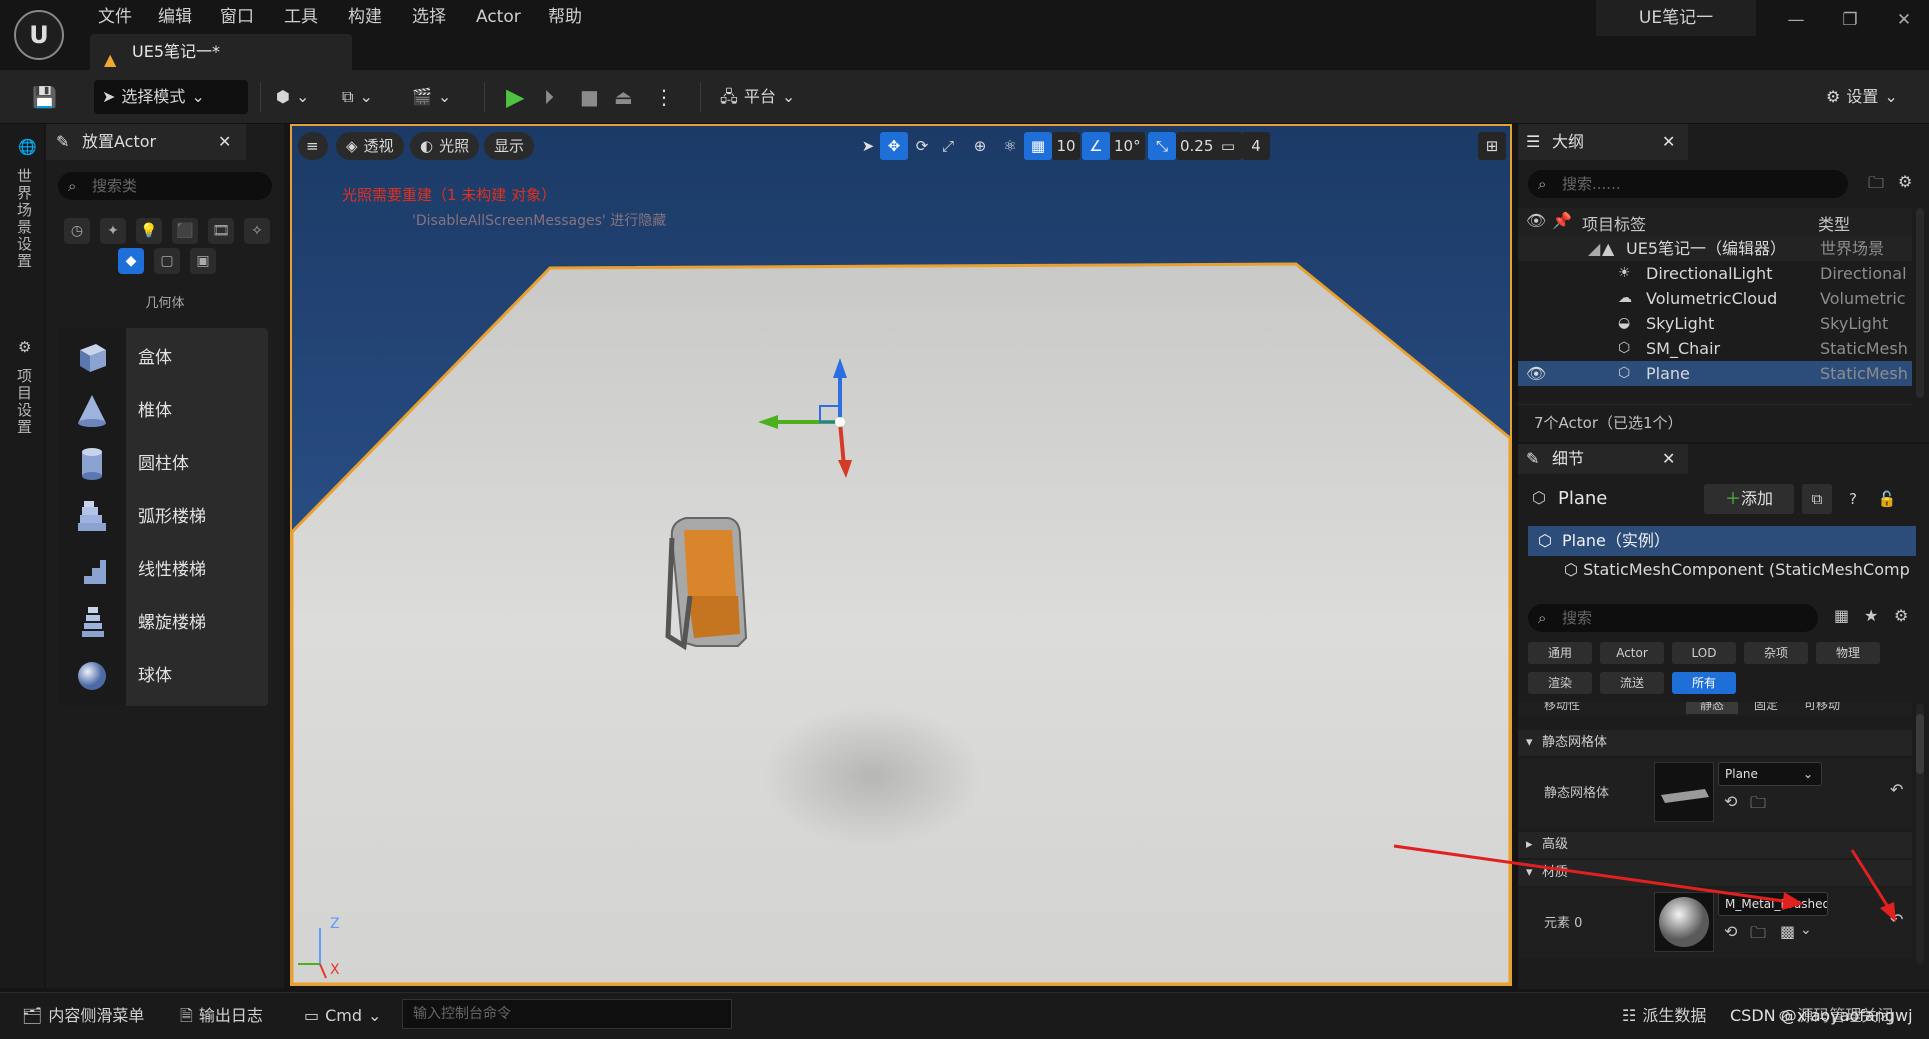 The height and width of the screenshot is (1039, 1929). What do you see at coordinates (1632, 653) in the screenshot?
I see `filter-actor: Actor` at bounding box center [1632, 653].